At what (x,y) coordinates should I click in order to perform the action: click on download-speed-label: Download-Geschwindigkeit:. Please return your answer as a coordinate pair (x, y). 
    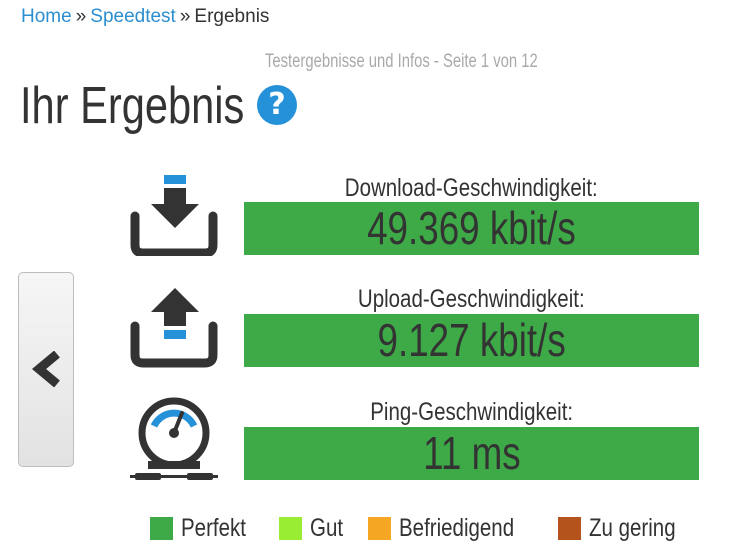
    Looking at the image, I should click on (471, 188).